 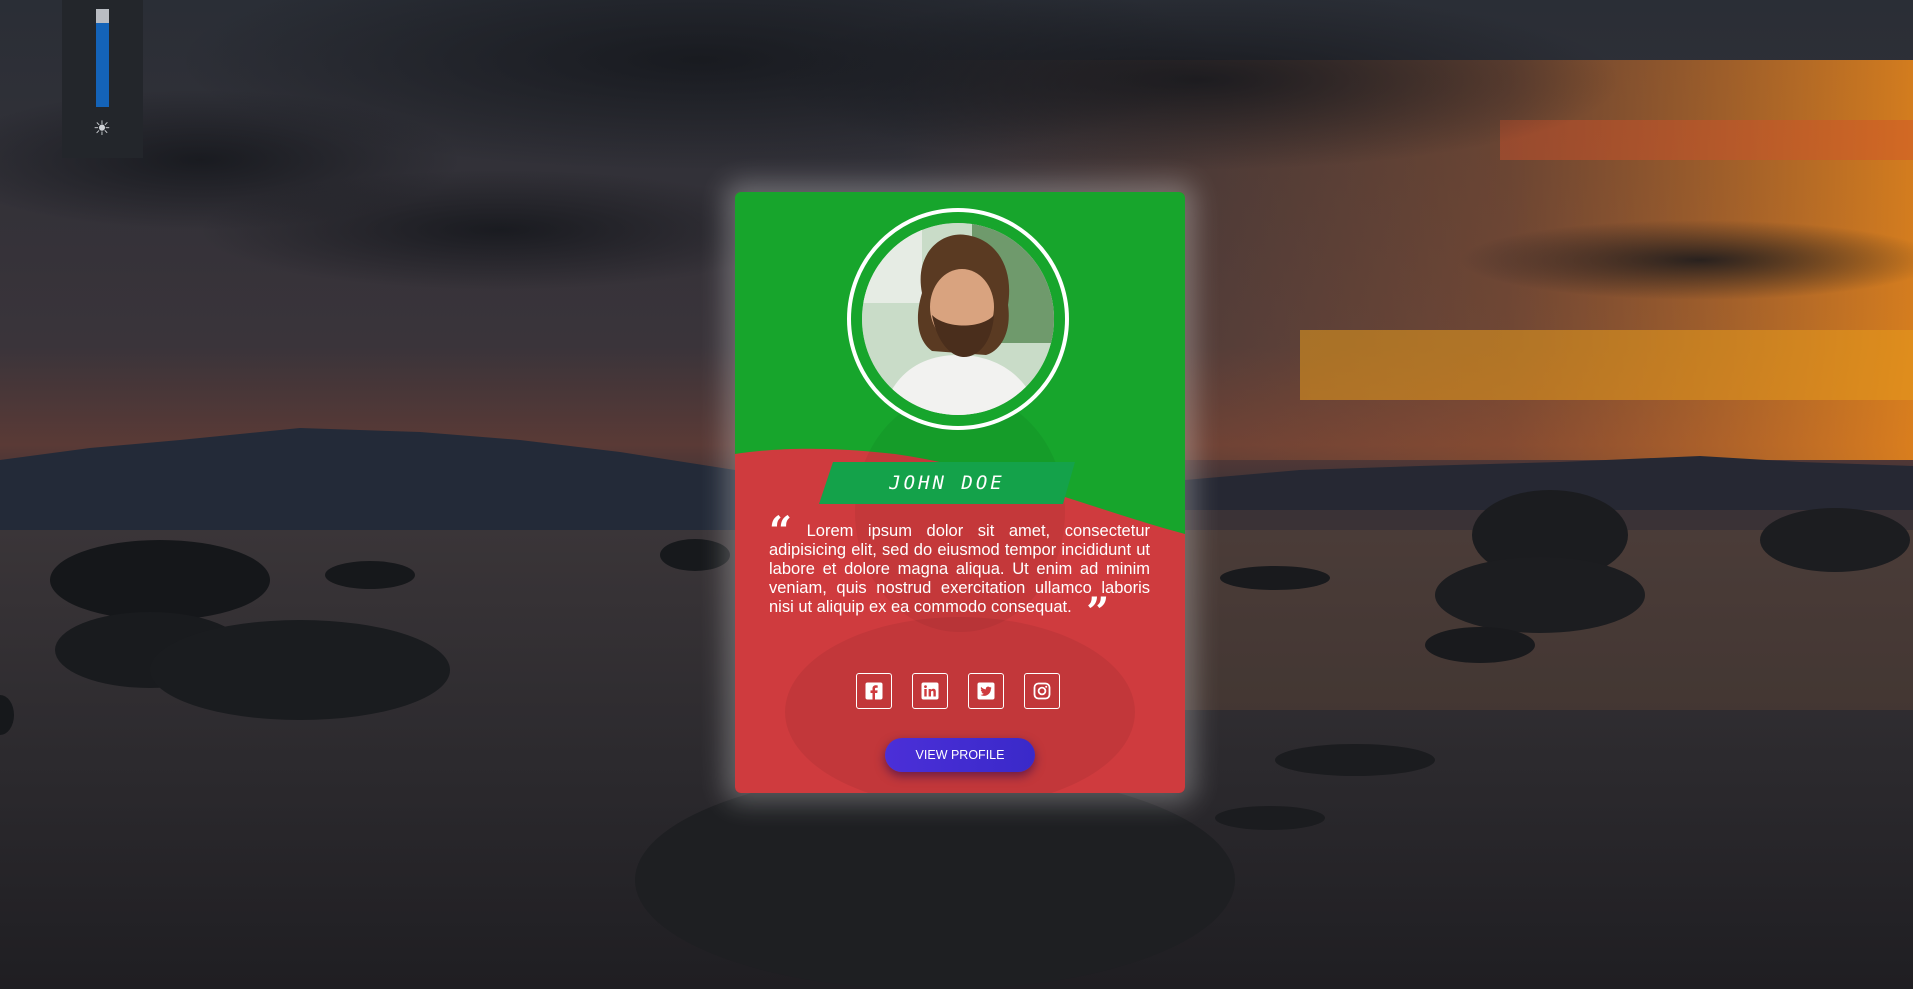 What do you see at coordinates (102, 16) in the screenshot?
I see `brightness-slider-thumb` at bounding box center [102, 16].